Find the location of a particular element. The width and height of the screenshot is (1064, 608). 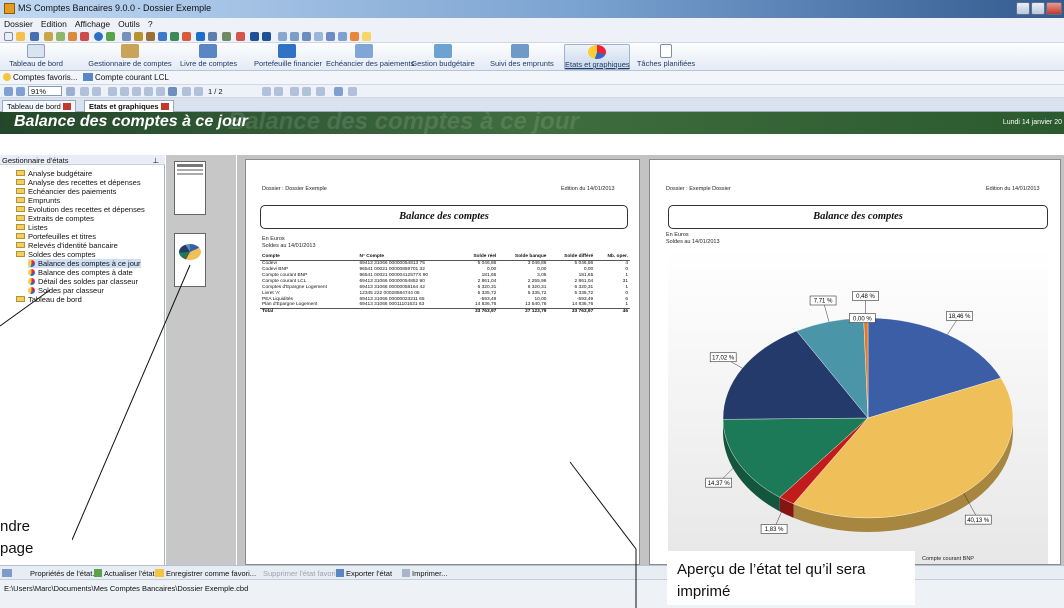

options-small-icon is located at coordinates (306, 91).